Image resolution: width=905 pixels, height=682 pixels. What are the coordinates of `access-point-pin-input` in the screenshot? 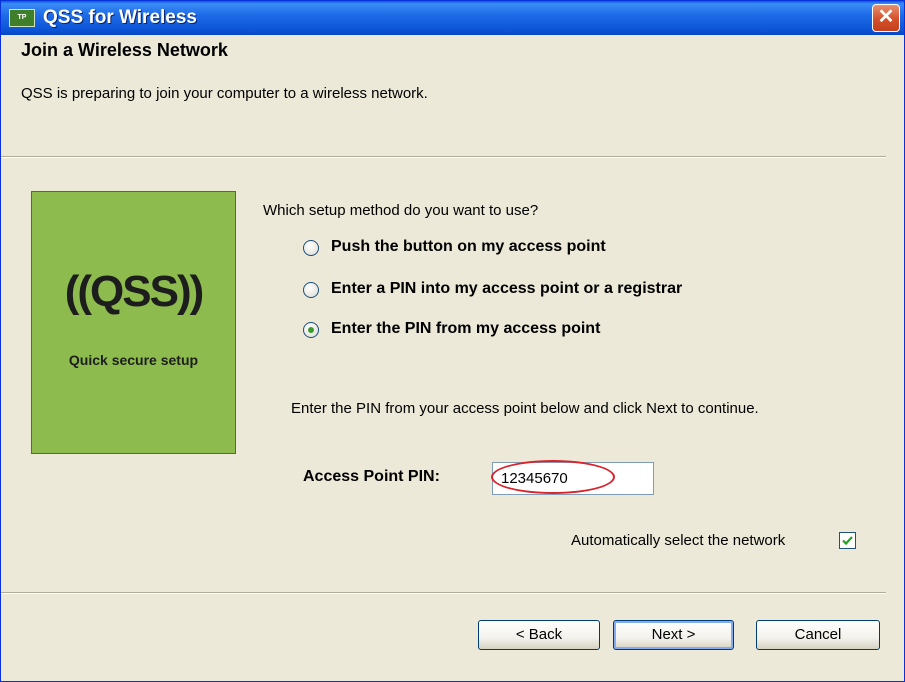 It's located at (573, 478).